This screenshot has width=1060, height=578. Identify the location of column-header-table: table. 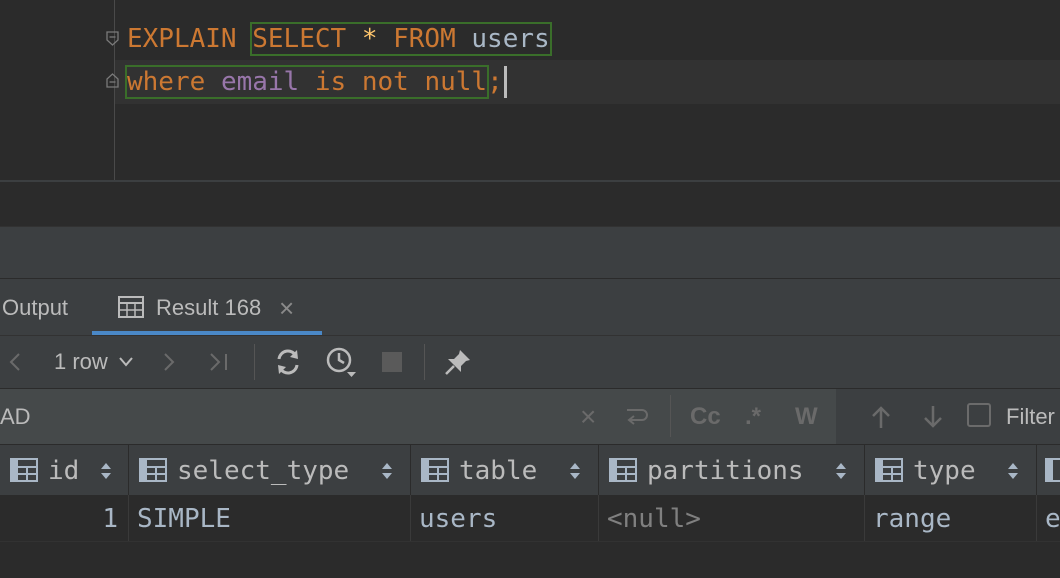
(505, 470).